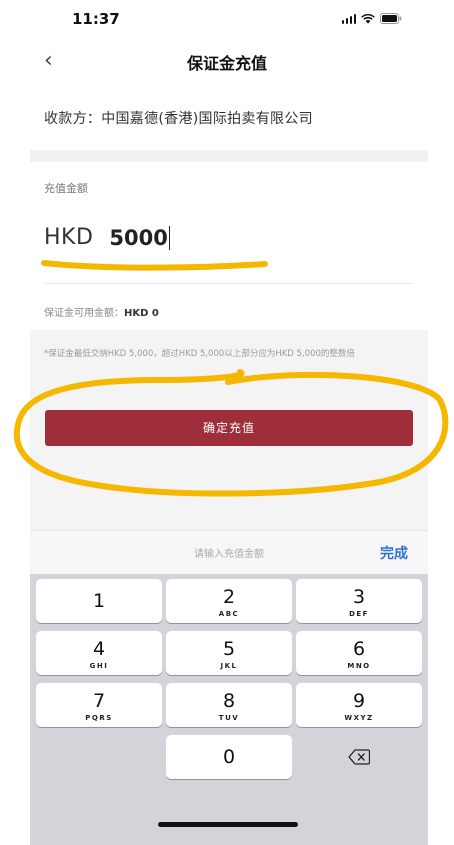  What do you see at coordinates (69, 237) in the screenshot?
I see `currency-label: HKD` at bounding box center [69, 237].